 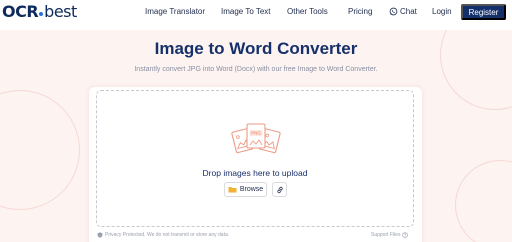 What do you see at coordinates (100, 235) in the screenshot?
I see `shield-icon` at bounding box center [100, 235].